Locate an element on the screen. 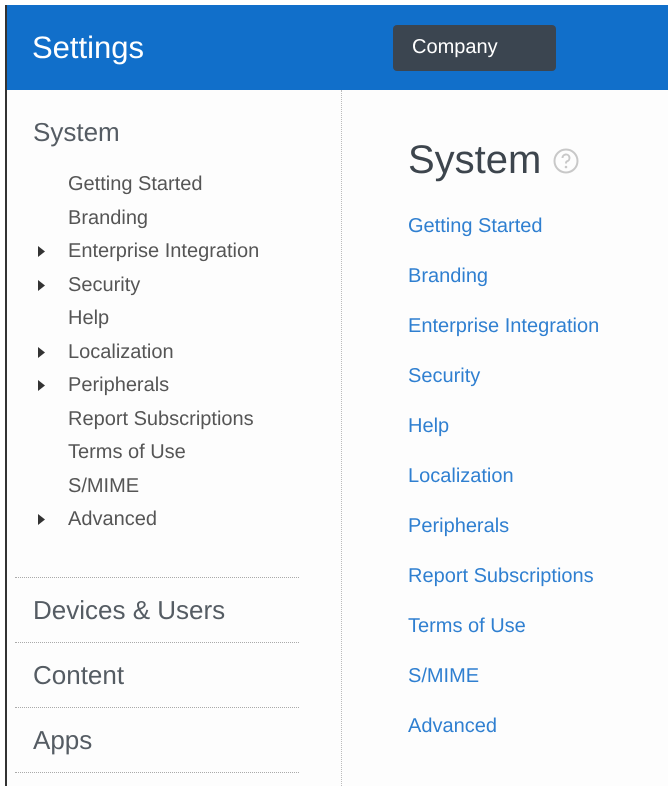 This screenshot has width=668, height=786. settings-link: S/MIME is located at coordinates (504, 690).